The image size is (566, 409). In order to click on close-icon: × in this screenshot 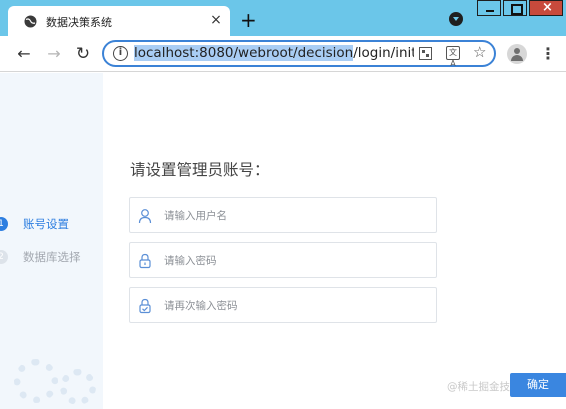, I will do `click(216, 20)`.